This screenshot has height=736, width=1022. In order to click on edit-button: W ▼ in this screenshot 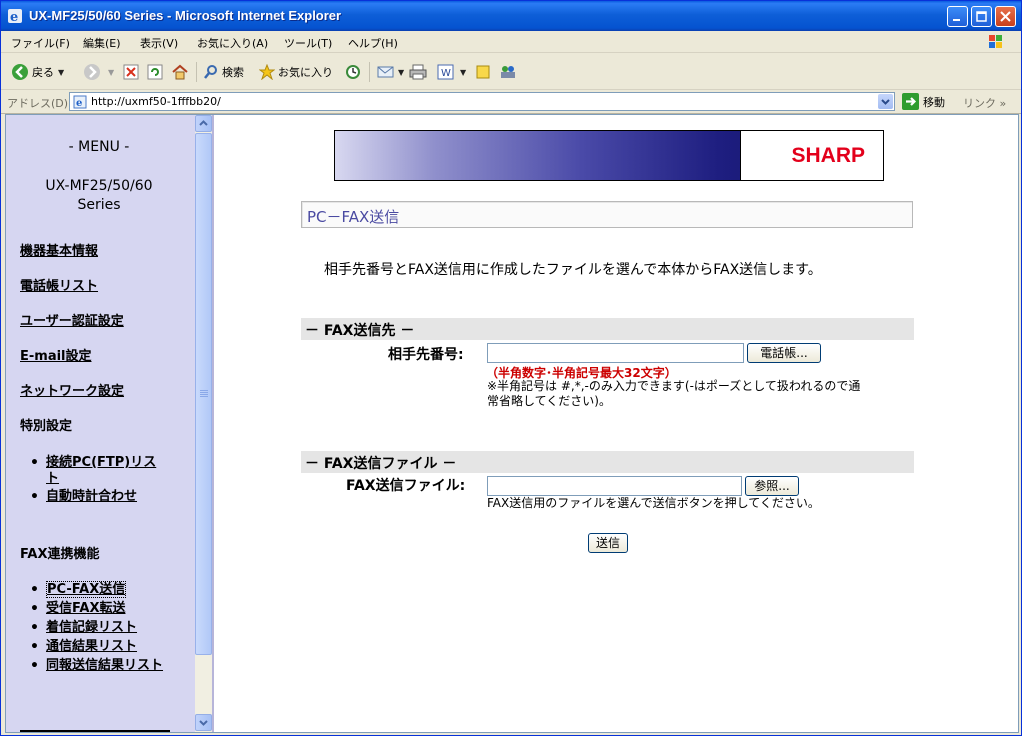, I will do `click(451, 72)`.